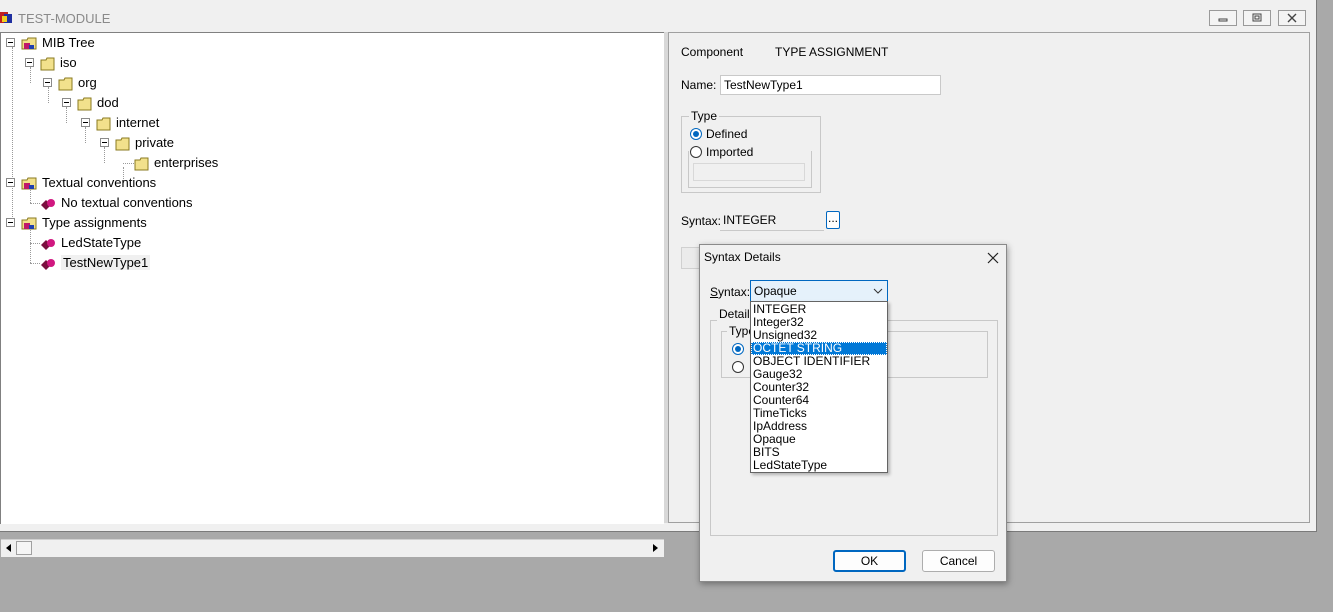 This screenshot has height=612, width=1333. I want to click on syntax-option: LedStateType, so click(819, 465).